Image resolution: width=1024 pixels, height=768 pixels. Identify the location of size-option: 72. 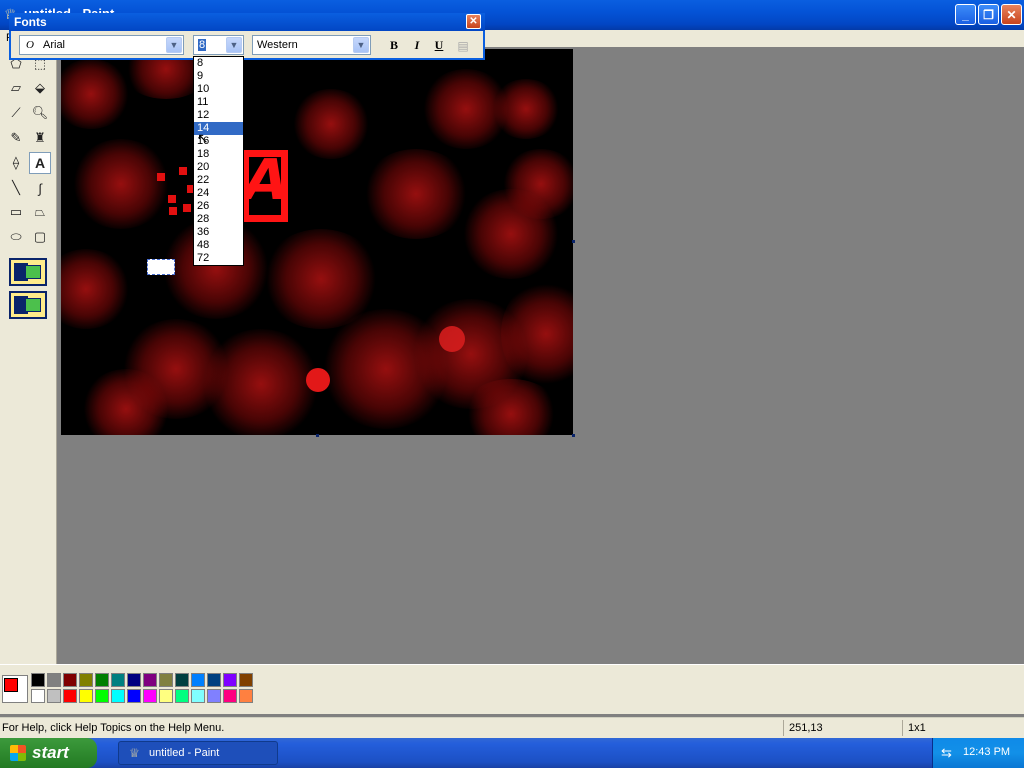
(218, 258).